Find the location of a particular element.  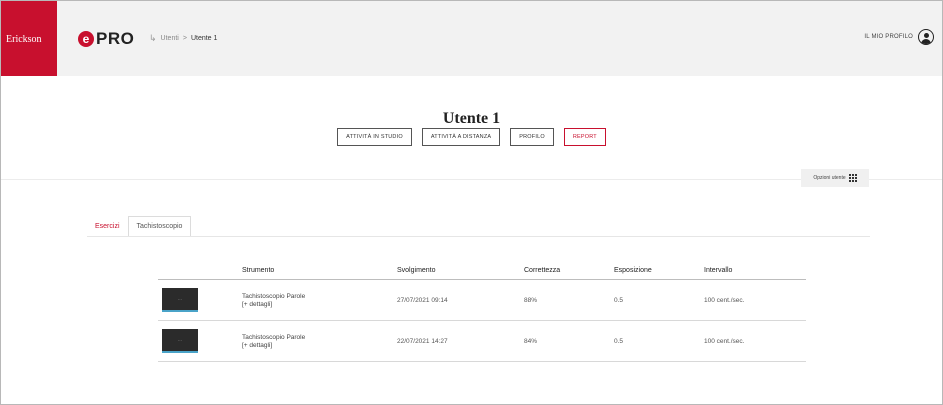

breadcrumb: ↳ Utenti > Utente 1 is located at coordinates (183, 38).